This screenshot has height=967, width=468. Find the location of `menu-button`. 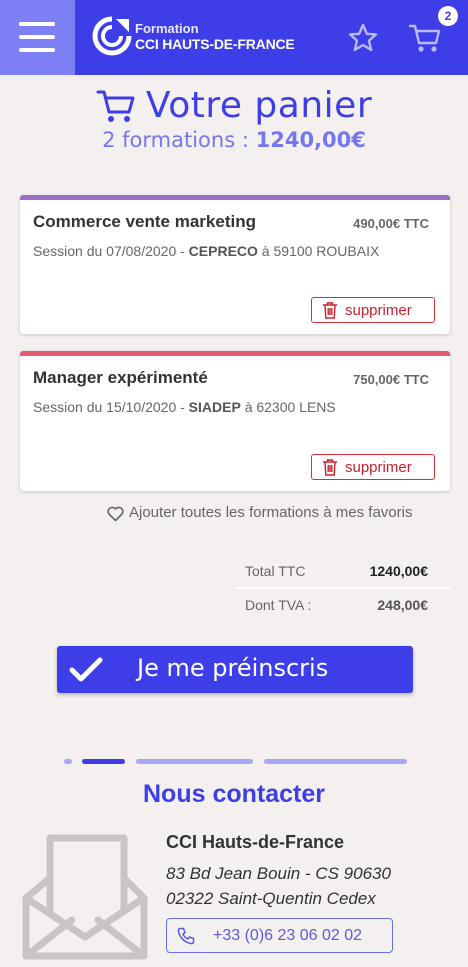

menu-button is located at coordinates (37, 37).